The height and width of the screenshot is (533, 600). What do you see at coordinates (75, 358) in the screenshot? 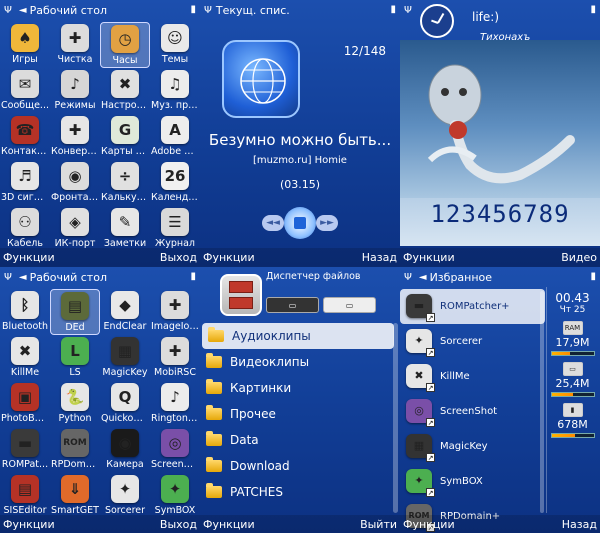
I see `app-item: L LS` at bounding box center [75, 358].